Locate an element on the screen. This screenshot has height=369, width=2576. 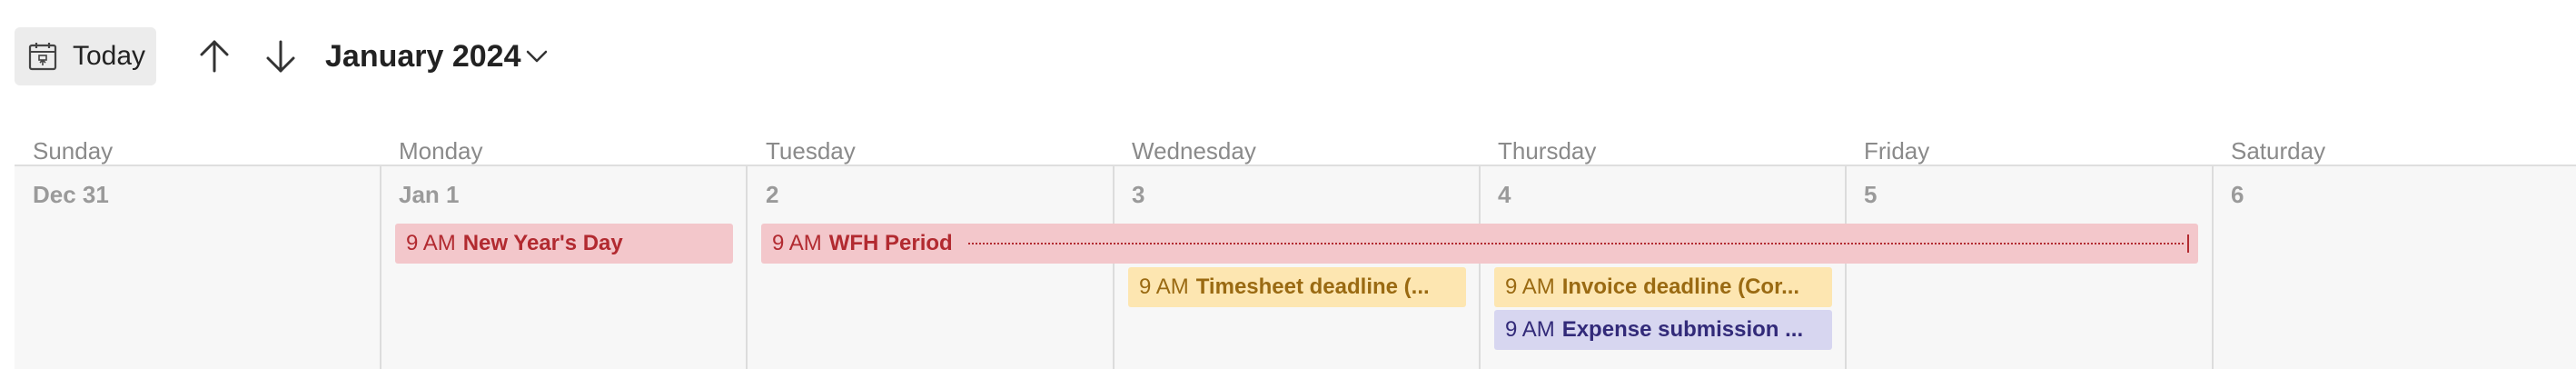
multi-day-span-end is located at coordinates (2188, 243).